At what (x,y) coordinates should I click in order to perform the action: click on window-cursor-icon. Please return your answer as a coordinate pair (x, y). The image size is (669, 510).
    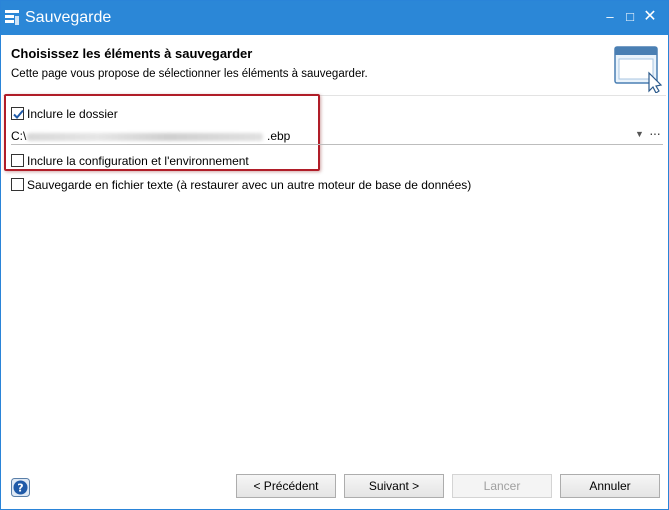
    Looking at the image, I should click on (638, 69).